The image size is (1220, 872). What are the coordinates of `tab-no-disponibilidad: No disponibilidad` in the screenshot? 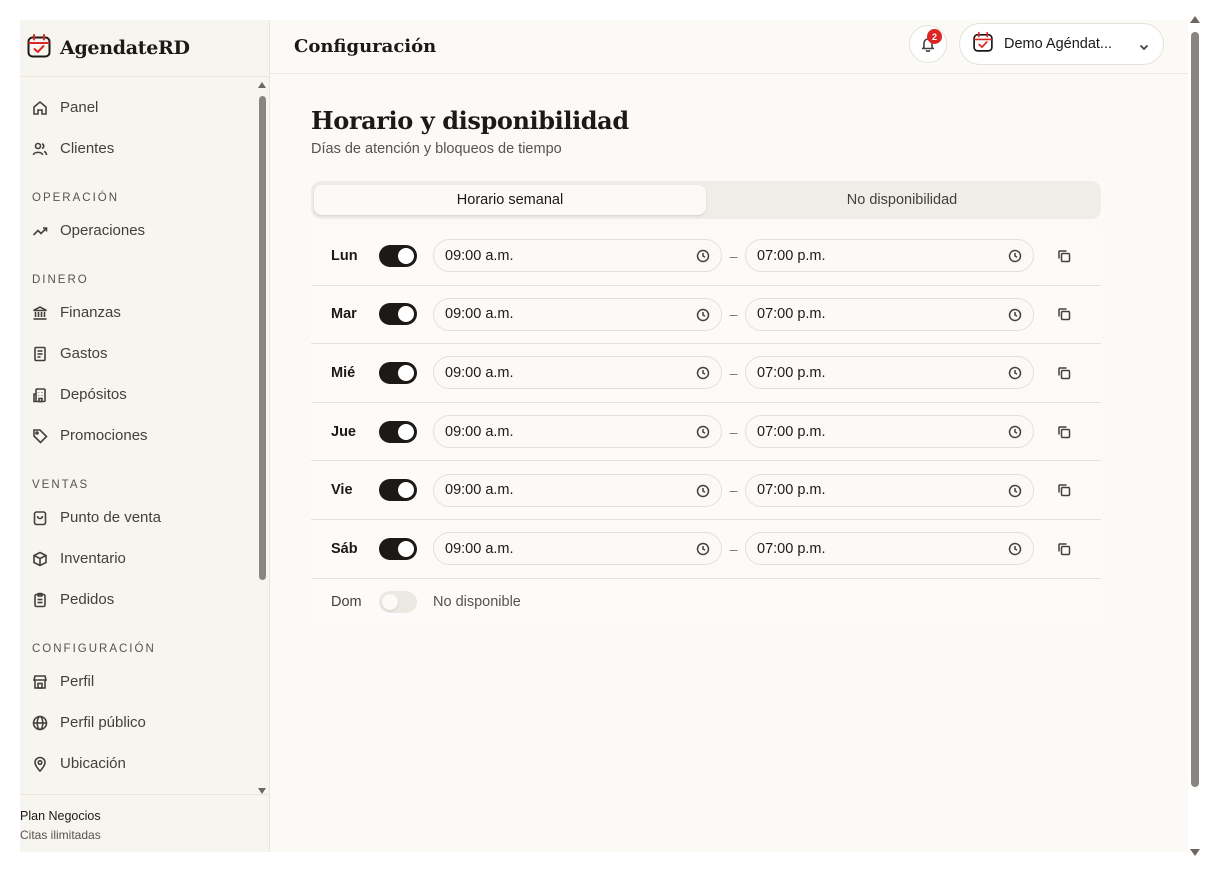 It's located at (902, 200).